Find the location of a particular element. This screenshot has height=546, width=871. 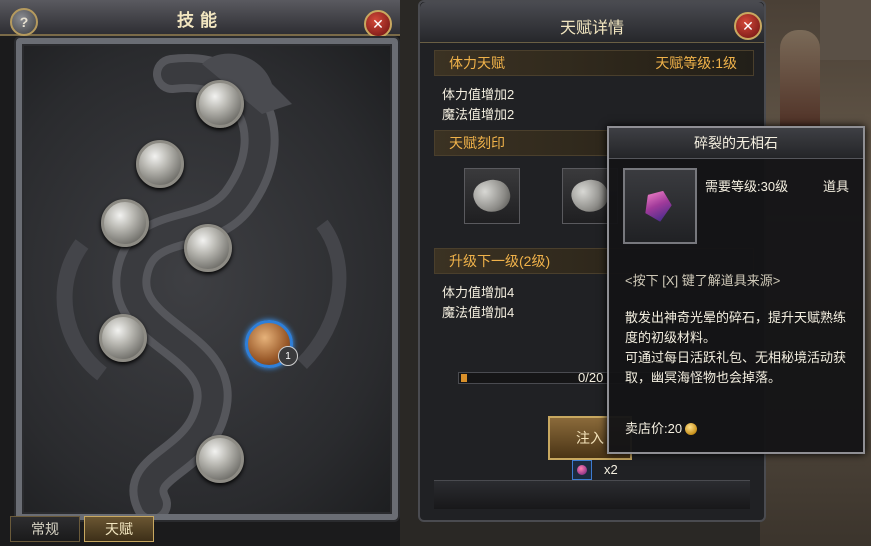

next-effect: 魔法值增加4 is located at coordinates (478, 312).